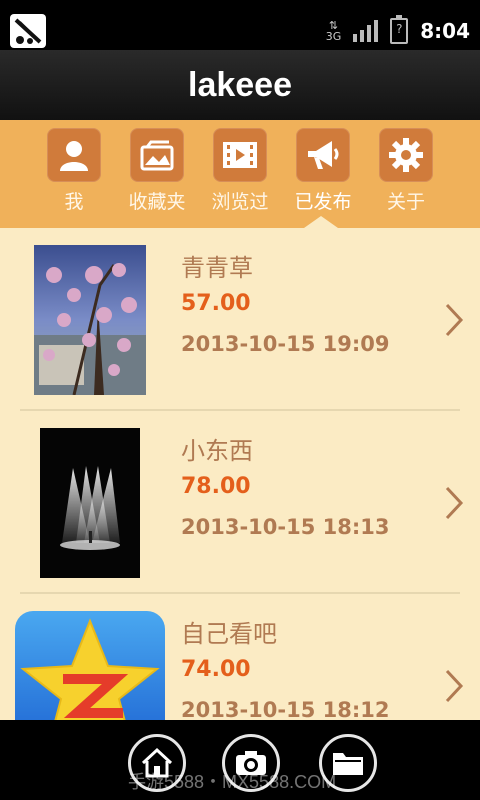 The width and height of the screenshot is (480, 800). Describe the element at coordinates (216, 303) in the screenshot. I see `item-price: 57.00` at that location.